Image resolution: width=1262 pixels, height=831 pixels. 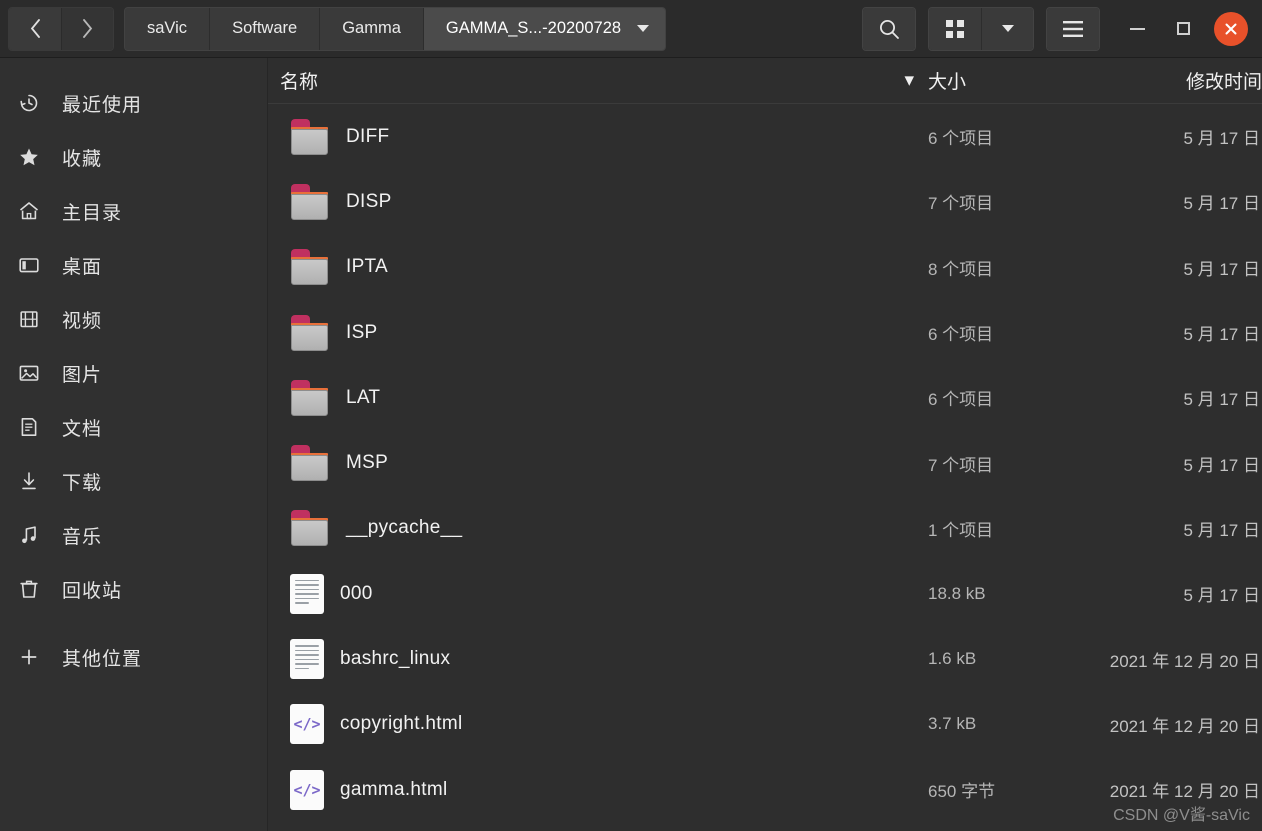 I want to click on view-options-group, so click(x=981, y=28).